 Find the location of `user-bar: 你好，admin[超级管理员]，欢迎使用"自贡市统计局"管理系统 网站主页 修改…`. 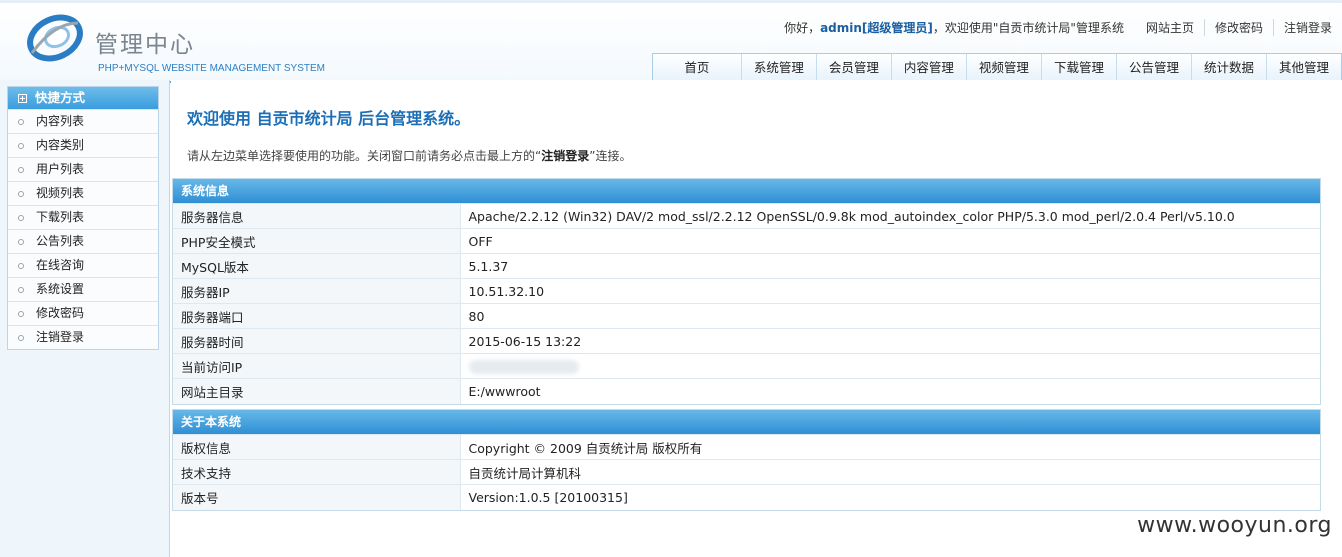

user-bar: 你好，admin[超级管理员]，欢迎使用"自贡市统计局"管理系统 网站主页 修改… is located at coordinates (1063, 27).